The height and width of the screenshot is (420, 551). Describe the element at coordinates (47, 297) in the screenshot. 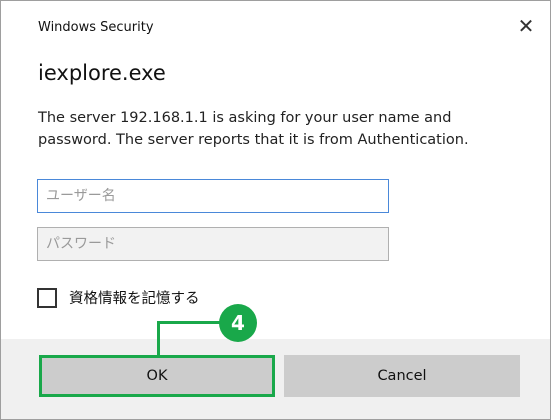

I see `remember-checkbox` at that location.